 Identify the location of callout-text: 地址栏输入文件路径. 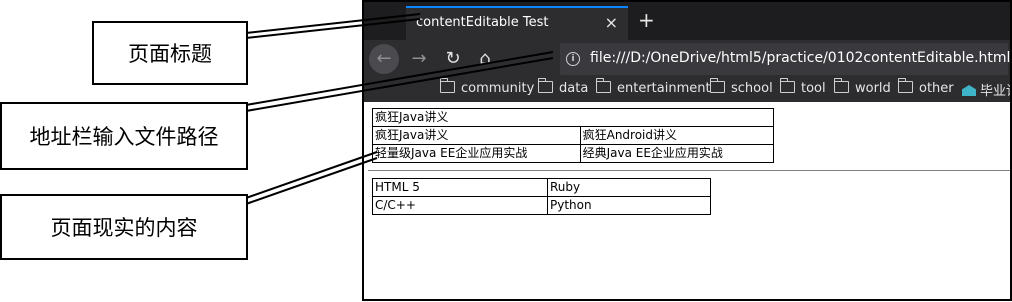
(124, 137).